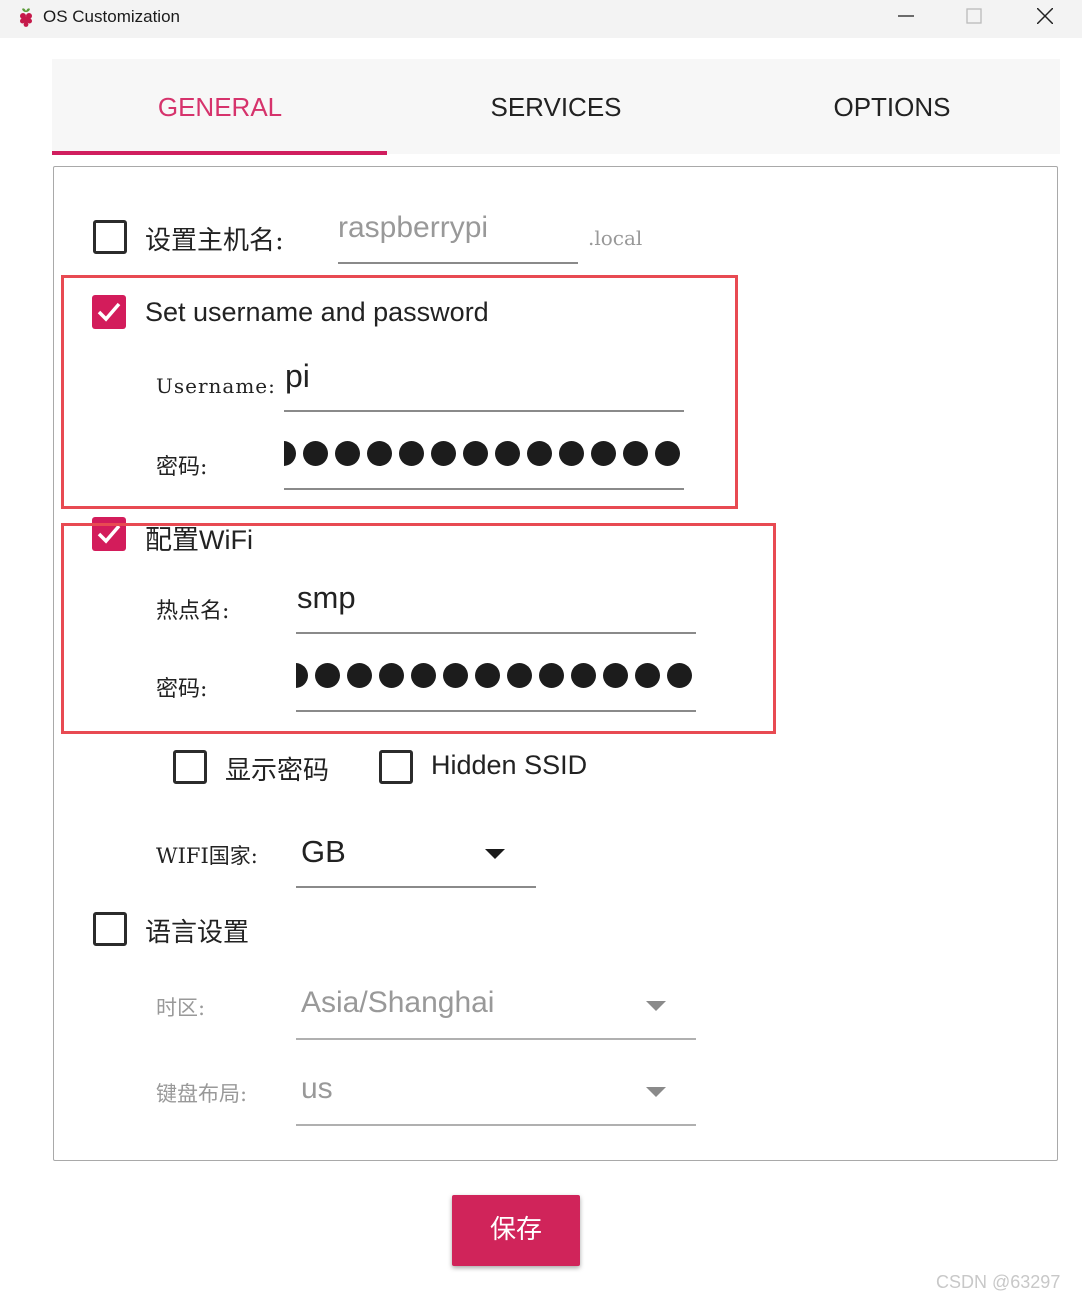 The image size is (1082, 1301). I want to click on wifi-country-underline, so click(416, 887).